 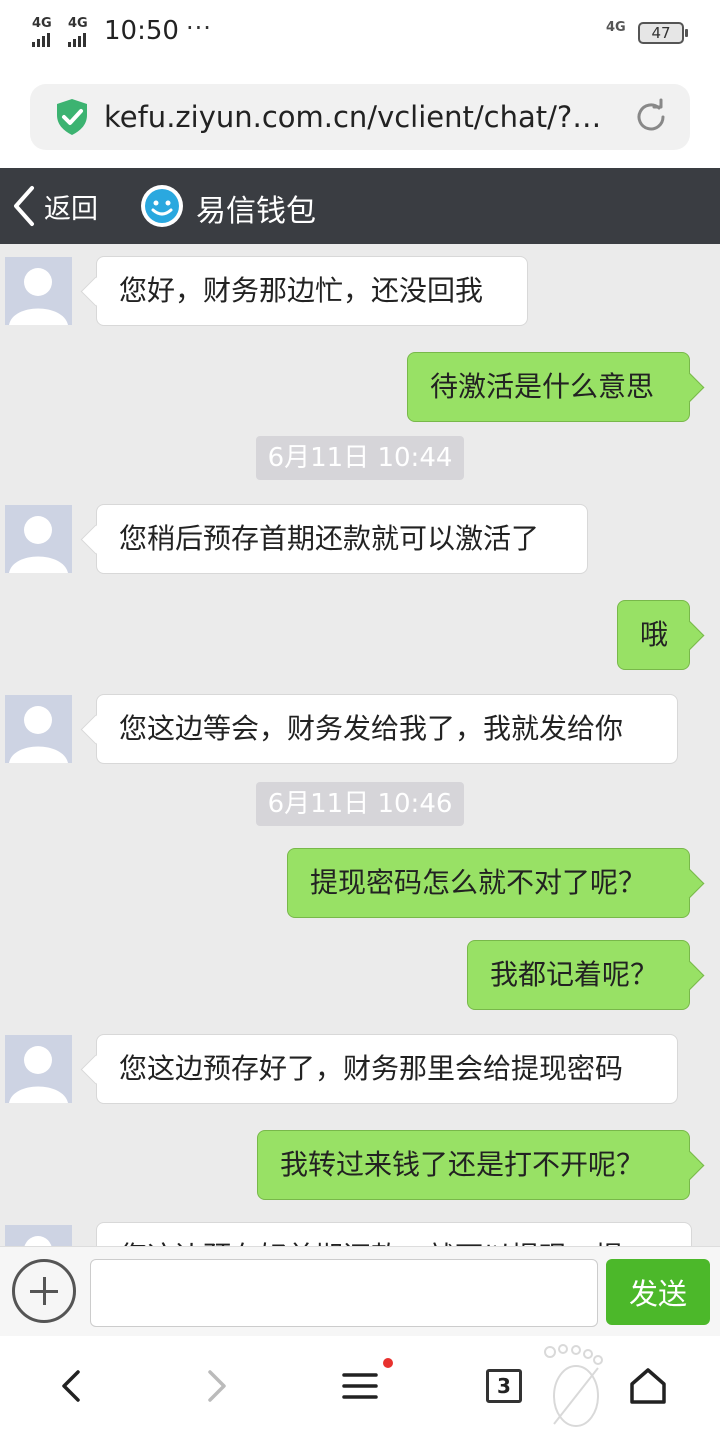 What do you see at coordinates (71, 209) in the screenshot?
I see `back-label: 返回` at bounding box center [71, 209].